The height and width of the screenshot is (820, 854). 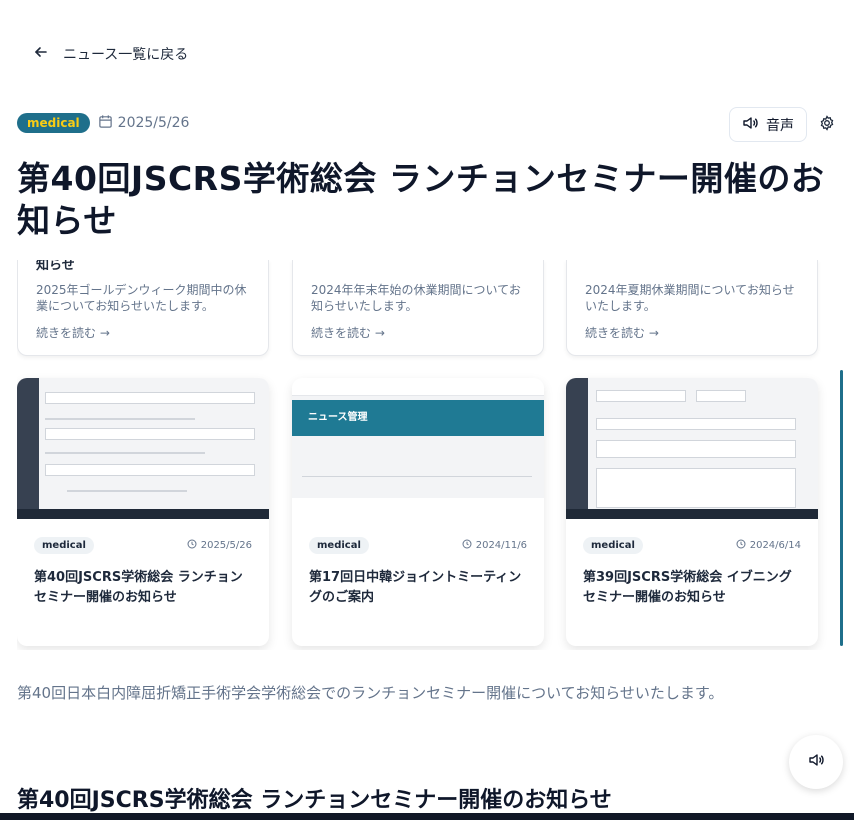 What do you see at coordinates (41, 54) in the screenshot?
I see `arrow-left-icon` at bounding box center [41, 54].